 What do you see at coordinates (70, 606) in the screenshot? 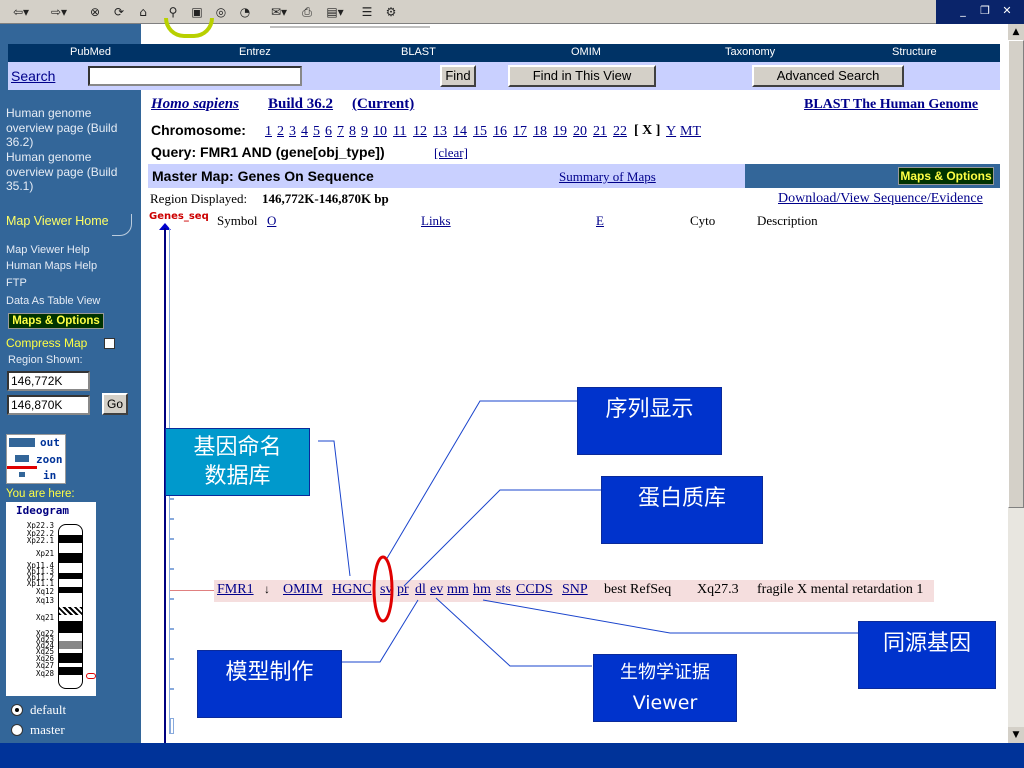
I see `ideogram-chromosome` at bounding box center [70, 606].